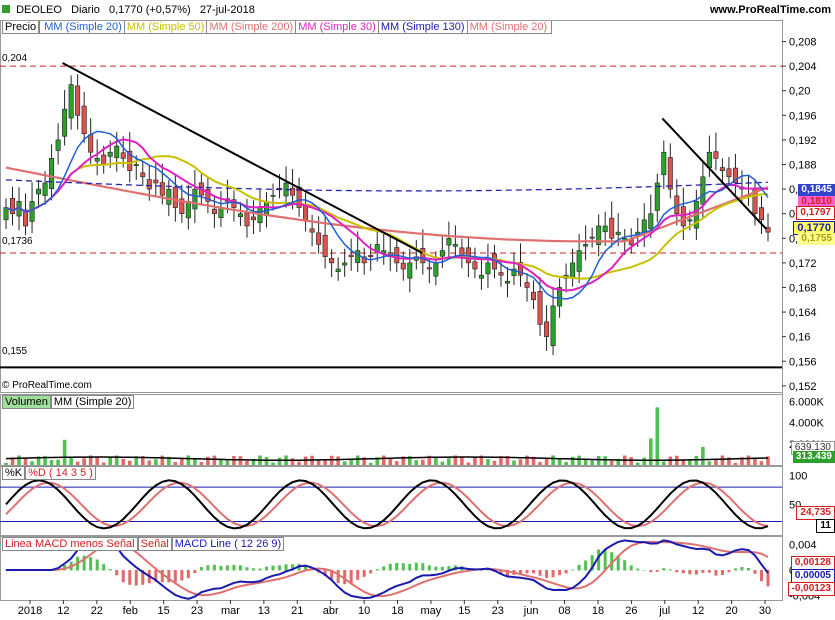 This screenshot has width=835, height=620. I want to click on price-tick-label: 0,196, so click(803, 116).